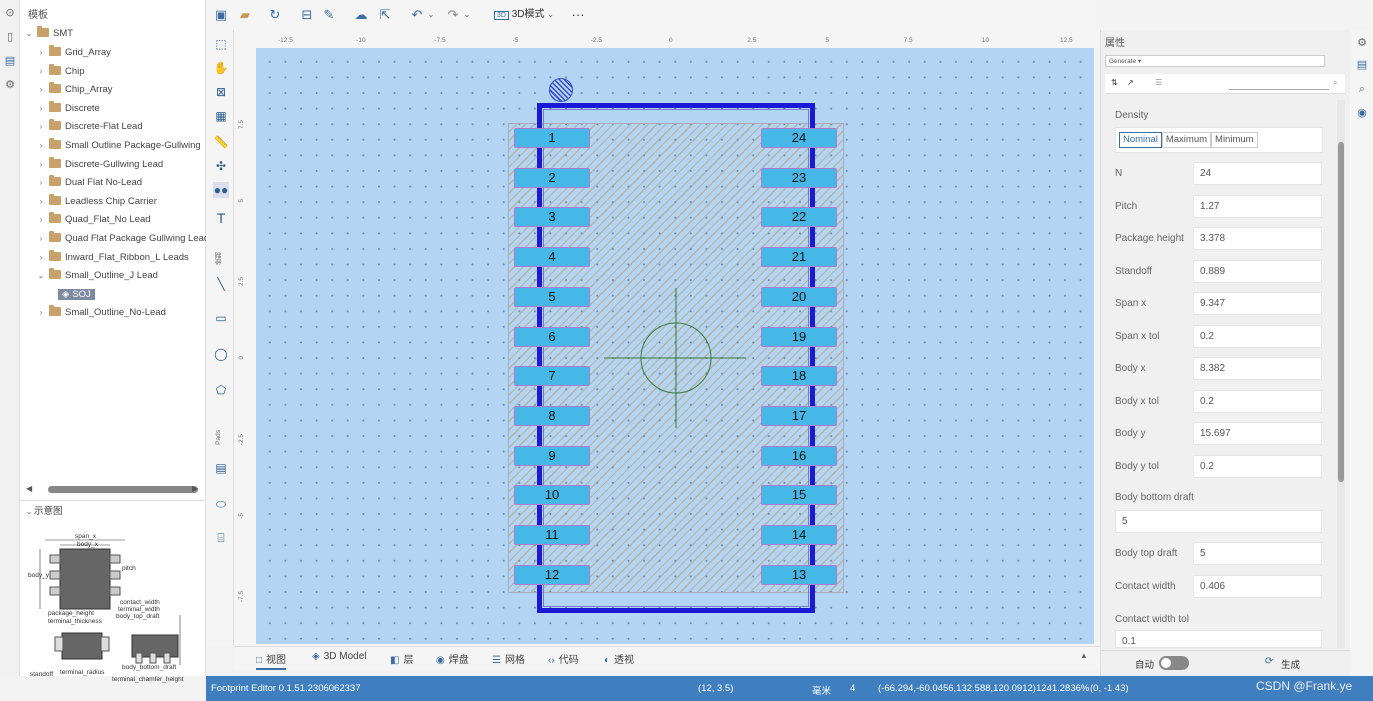  Describe the element at coordinates (552, 535) in the screenshot. I see `pad: 11` at that location.